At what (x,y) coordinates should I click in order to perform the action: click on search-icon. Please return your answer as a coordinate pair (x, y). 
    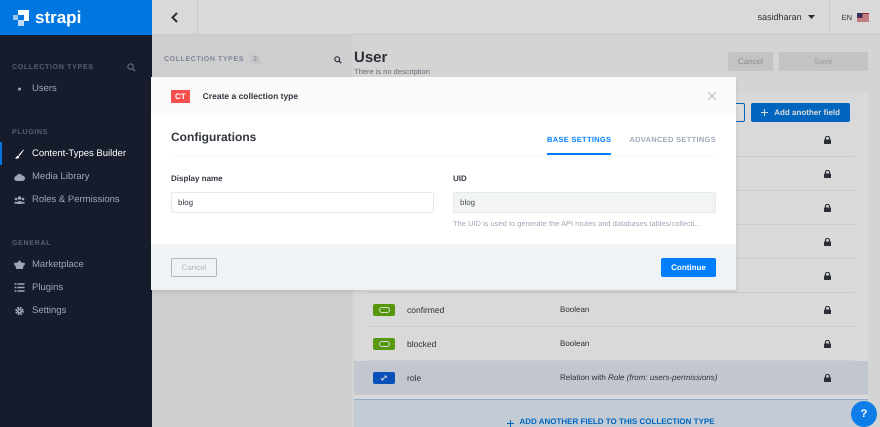
    Looking at the image, I should click on (338, 60).